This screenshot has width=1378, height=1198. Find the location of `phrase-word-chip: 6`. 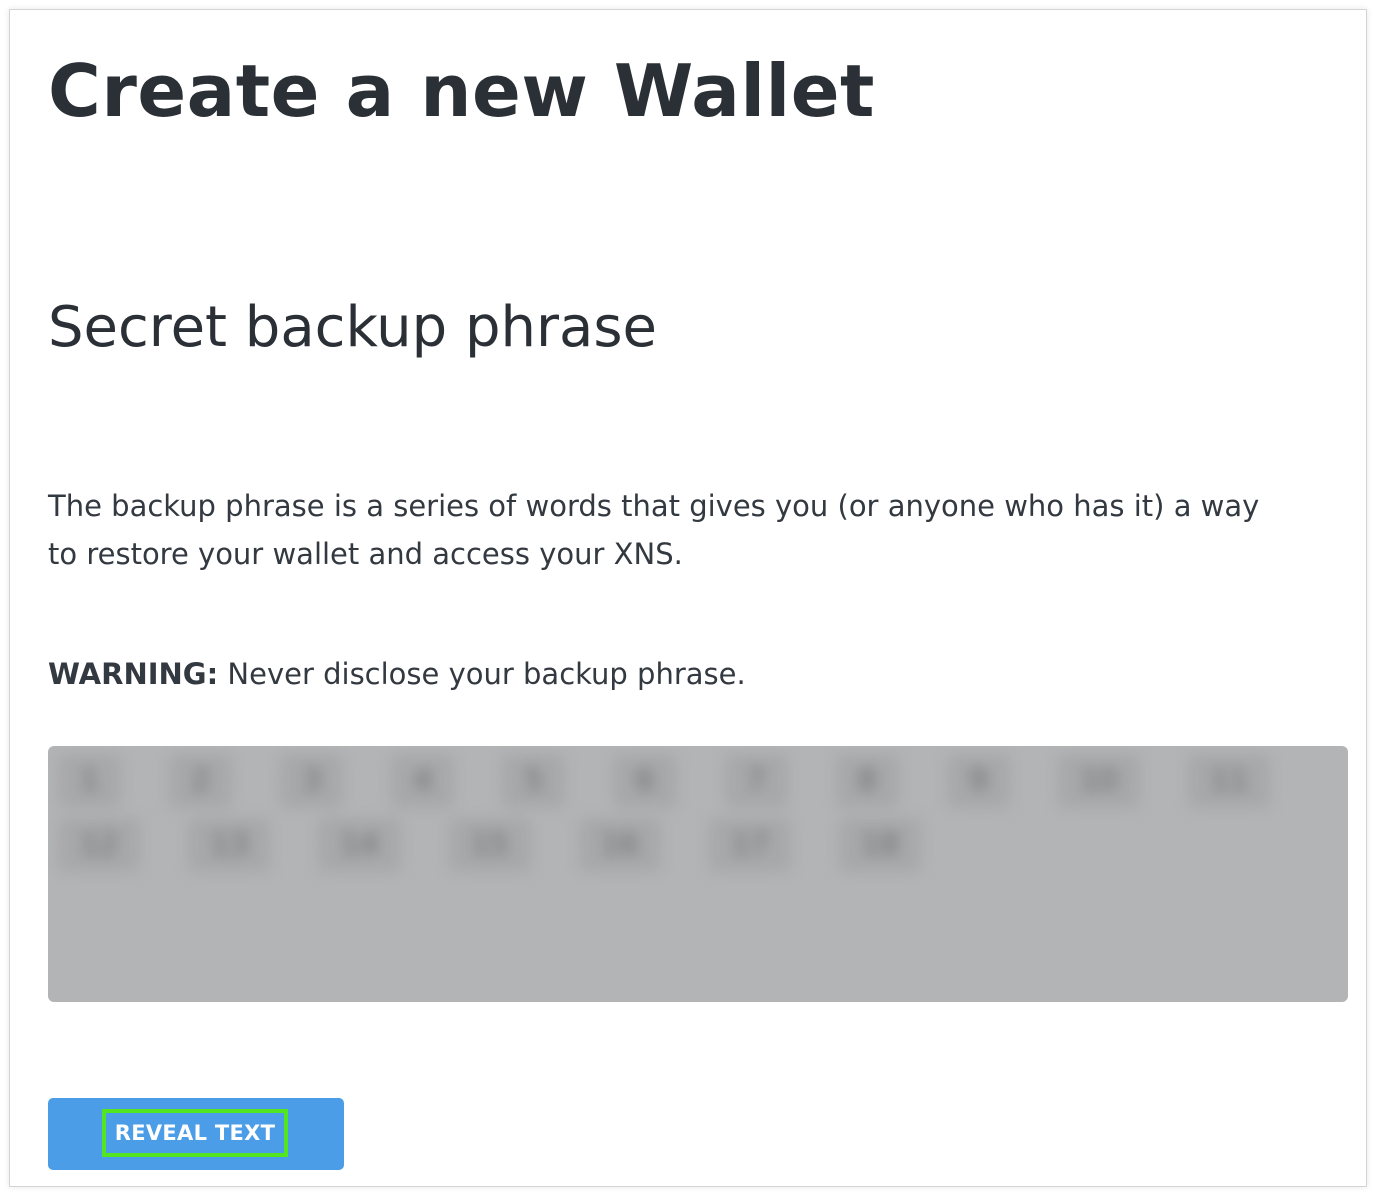

phrase-word-chip: 6 is located at coordinates (645, 781).